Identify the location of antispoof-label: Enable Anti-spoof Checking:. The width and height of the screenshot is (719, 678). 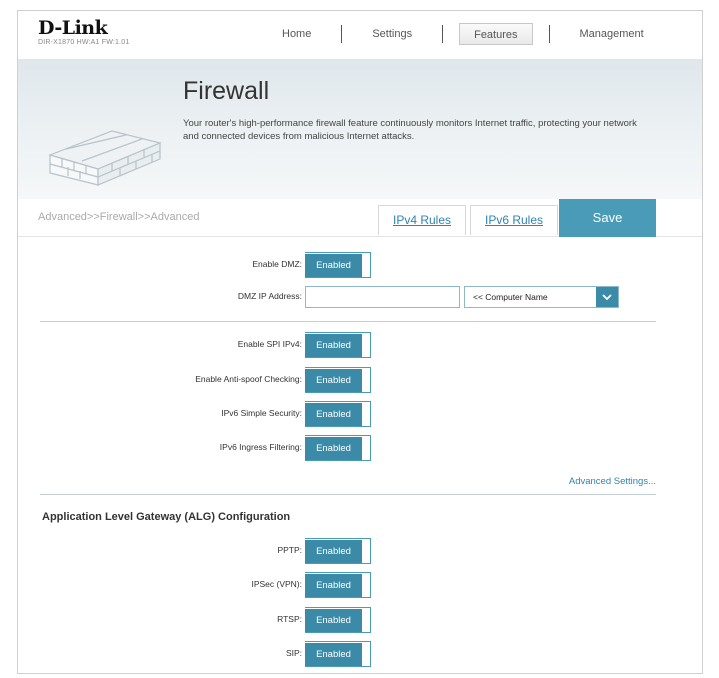
(248, 379).